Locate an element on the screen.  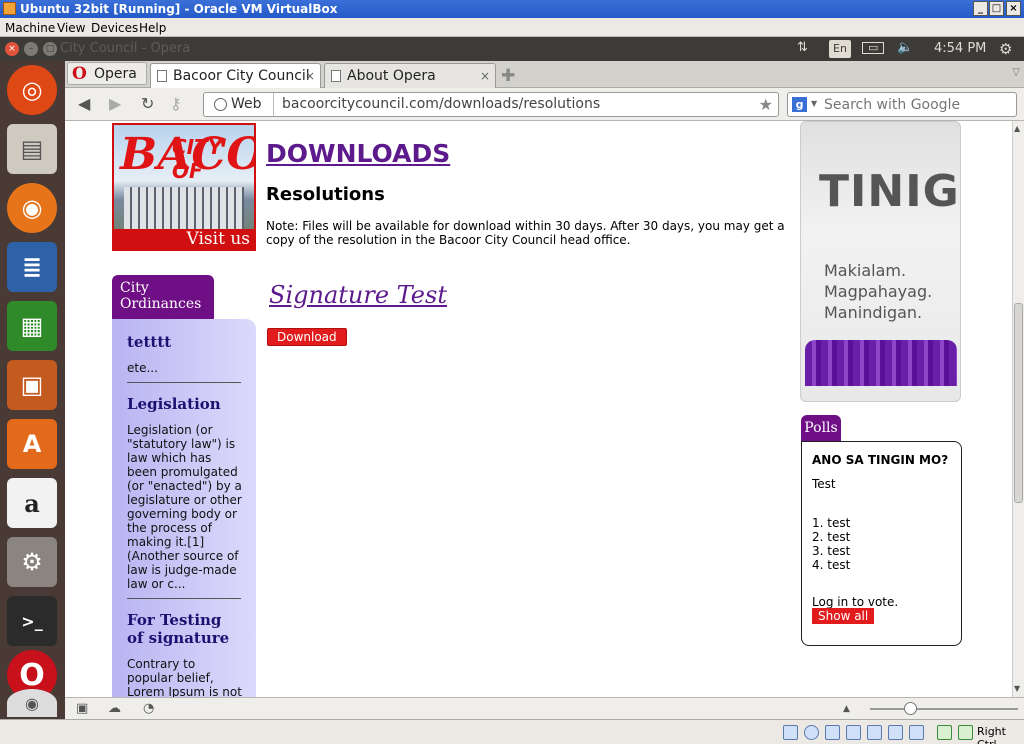
search-box: g ▼ is located at coordinates (902, 104).